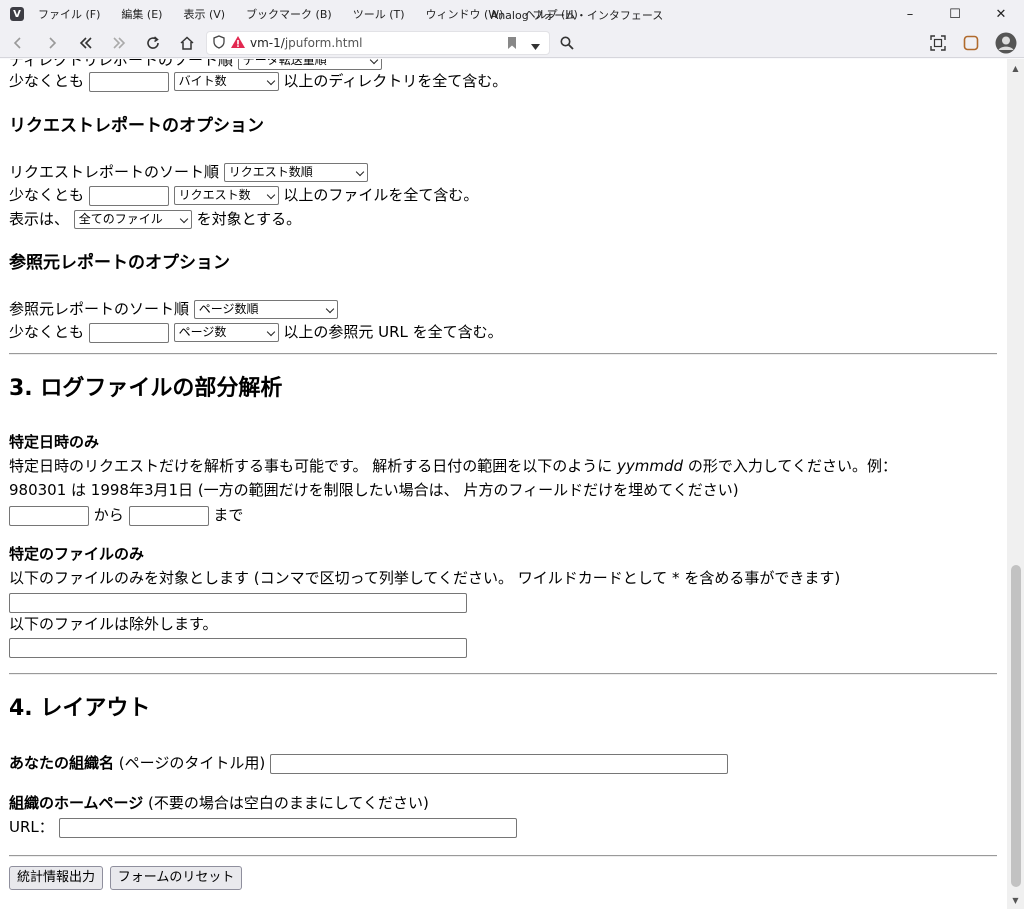  What do you see at coordinates (47, 332) in the screenshot?
I see `referrer-min-prefix: 少なくとも` at bounding box center [47, 332].